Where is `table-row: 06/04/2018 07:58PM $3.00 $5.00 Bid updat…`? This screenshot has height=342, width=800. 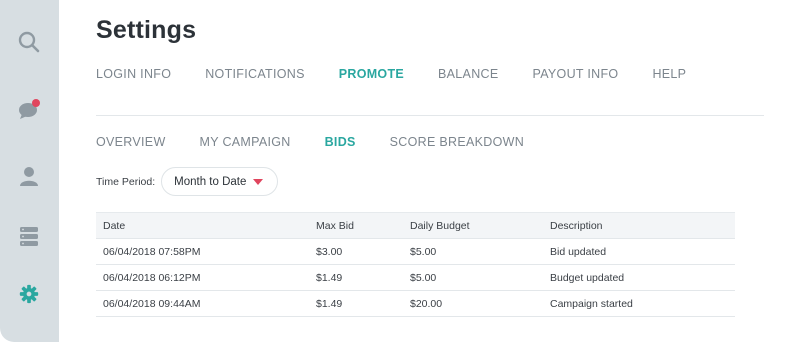
table-row: 06/04/2018 07:58PM $3.00 $5.00 Bid updat… is located at coordinates (415, 251).